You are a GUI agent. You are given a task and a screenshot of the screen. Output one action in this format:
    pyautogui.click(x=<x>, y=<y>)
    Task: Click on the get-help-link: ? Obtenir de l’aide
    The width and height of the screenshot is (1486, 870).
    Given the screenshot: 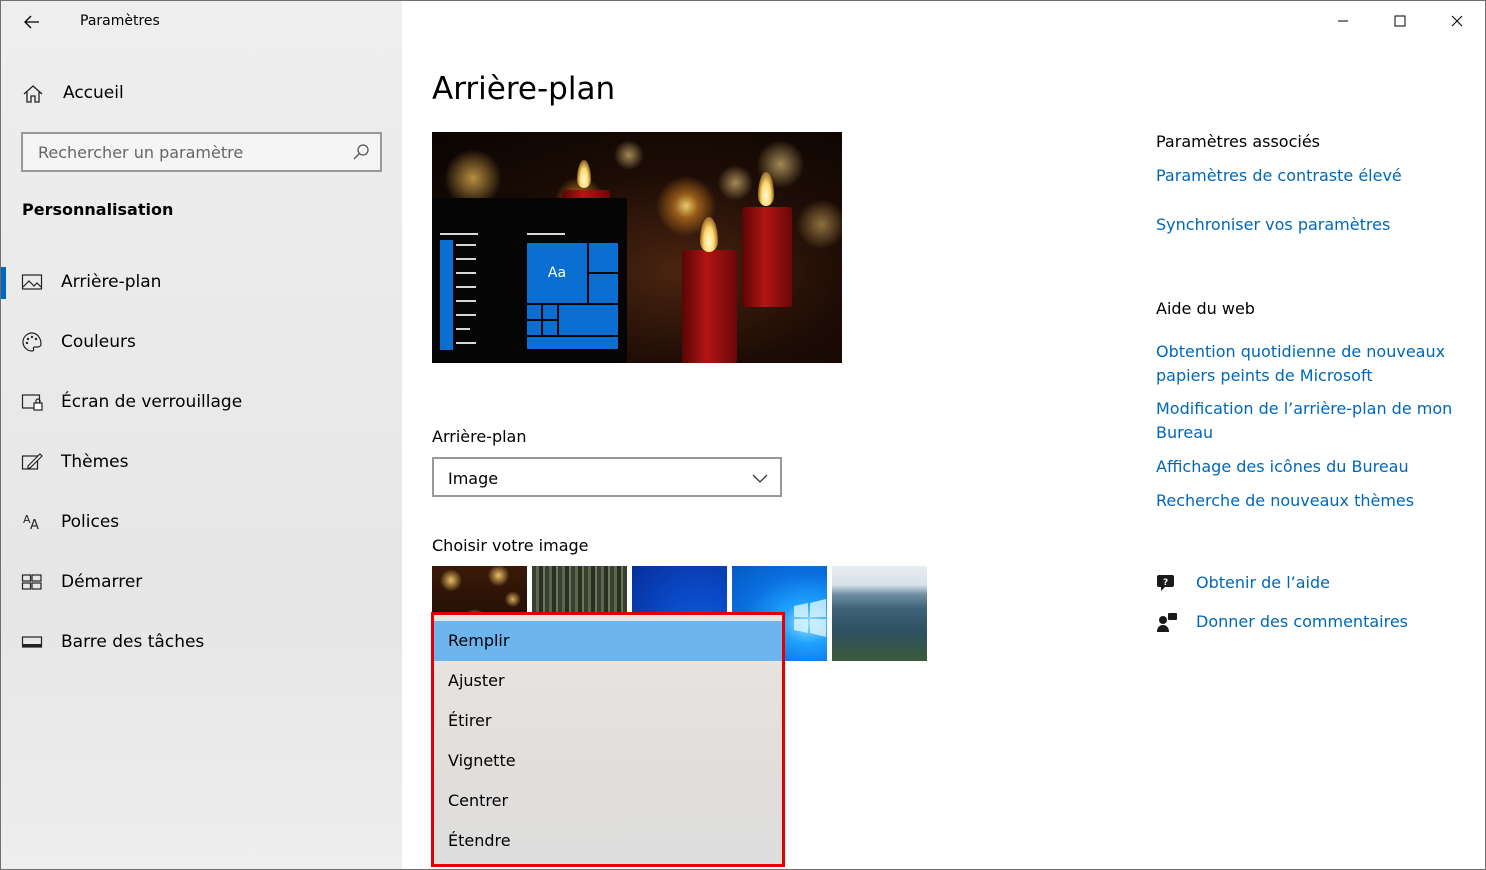 What is the action you would take?
    pyautogui.click(x=1316, y=585)
    